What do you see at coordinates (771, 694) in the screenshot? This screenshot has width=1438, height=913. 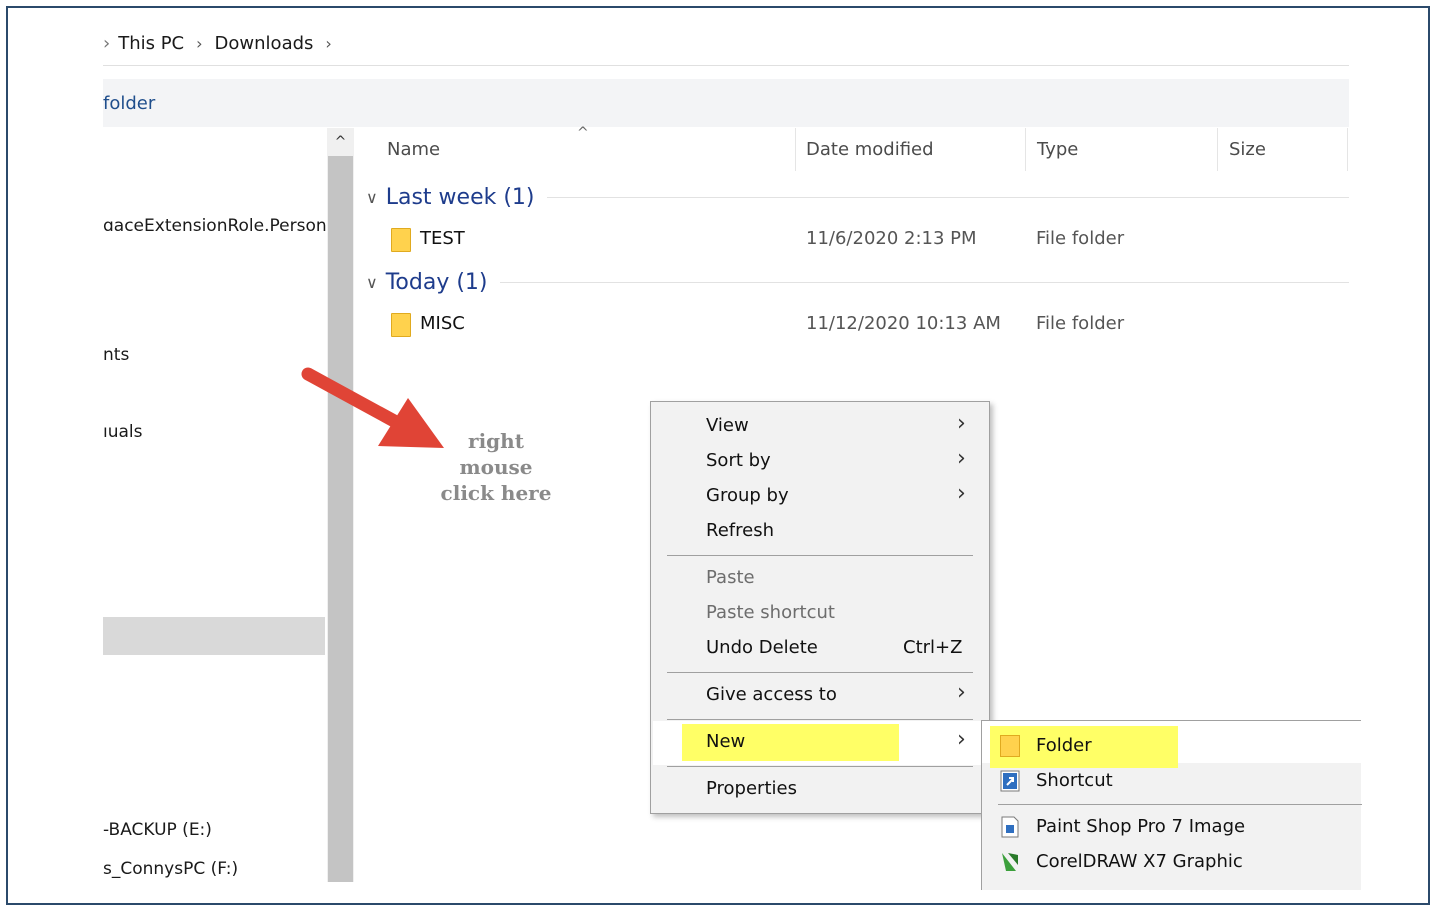 I see `menu-item-label: Give access to` at bounding box center [771, 694].